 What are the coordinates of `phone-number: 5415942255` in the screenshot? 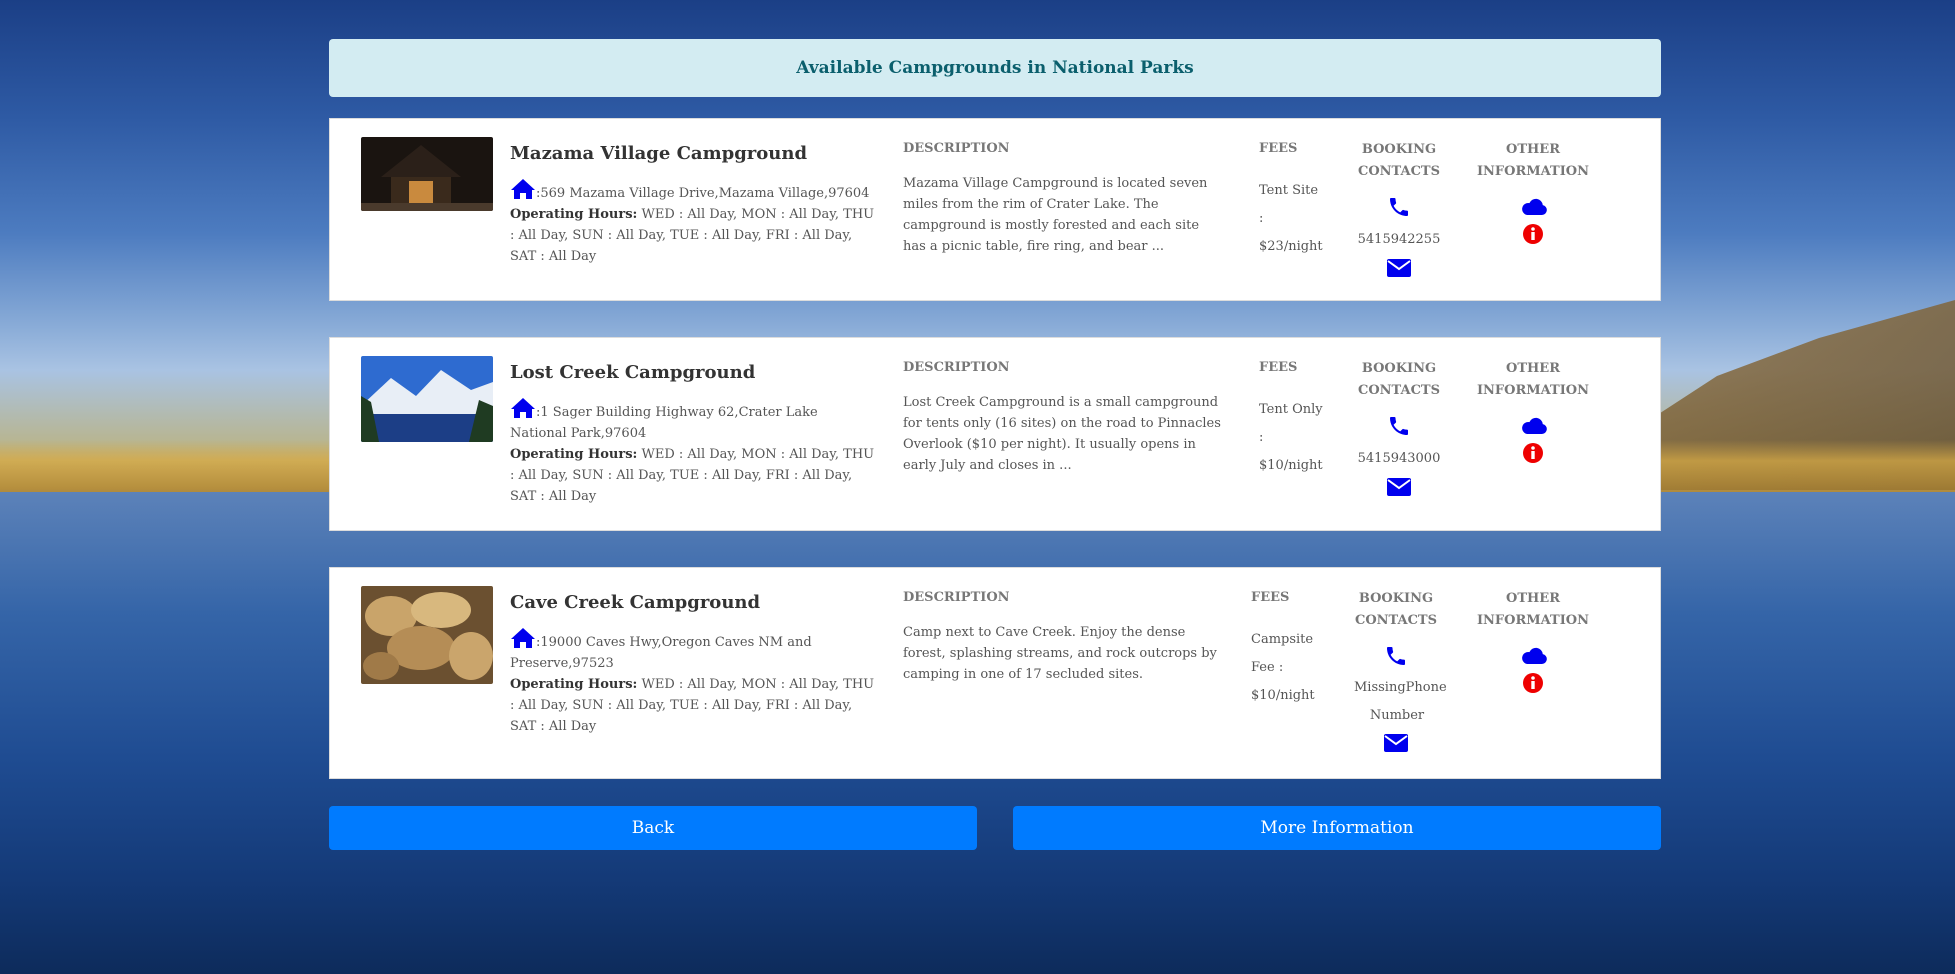 It's located at (1399, 240).